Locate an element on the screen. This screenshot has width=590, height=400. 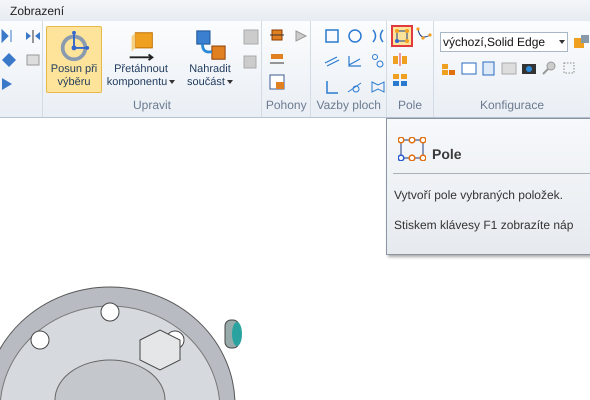
group-label: Pohony is located at coordinates (286, 106).